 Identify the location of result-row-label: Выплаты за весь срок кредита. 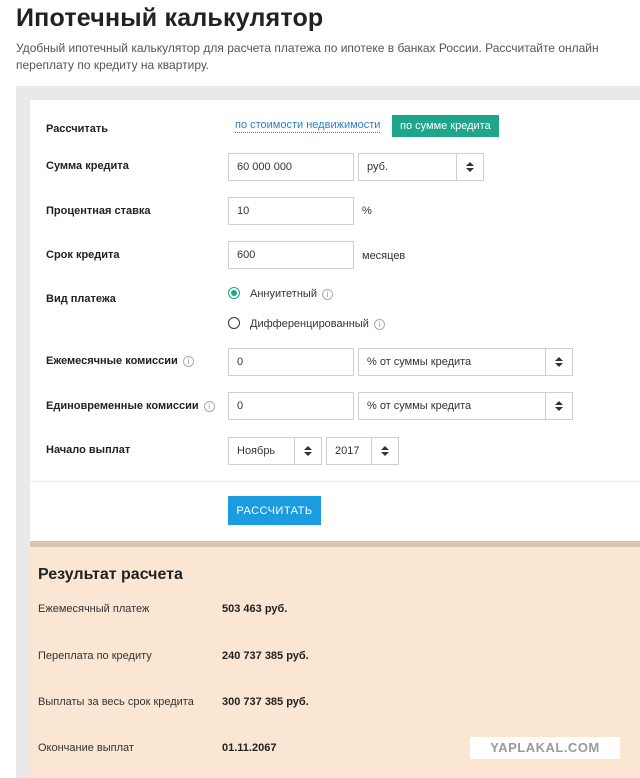
(116, 702).